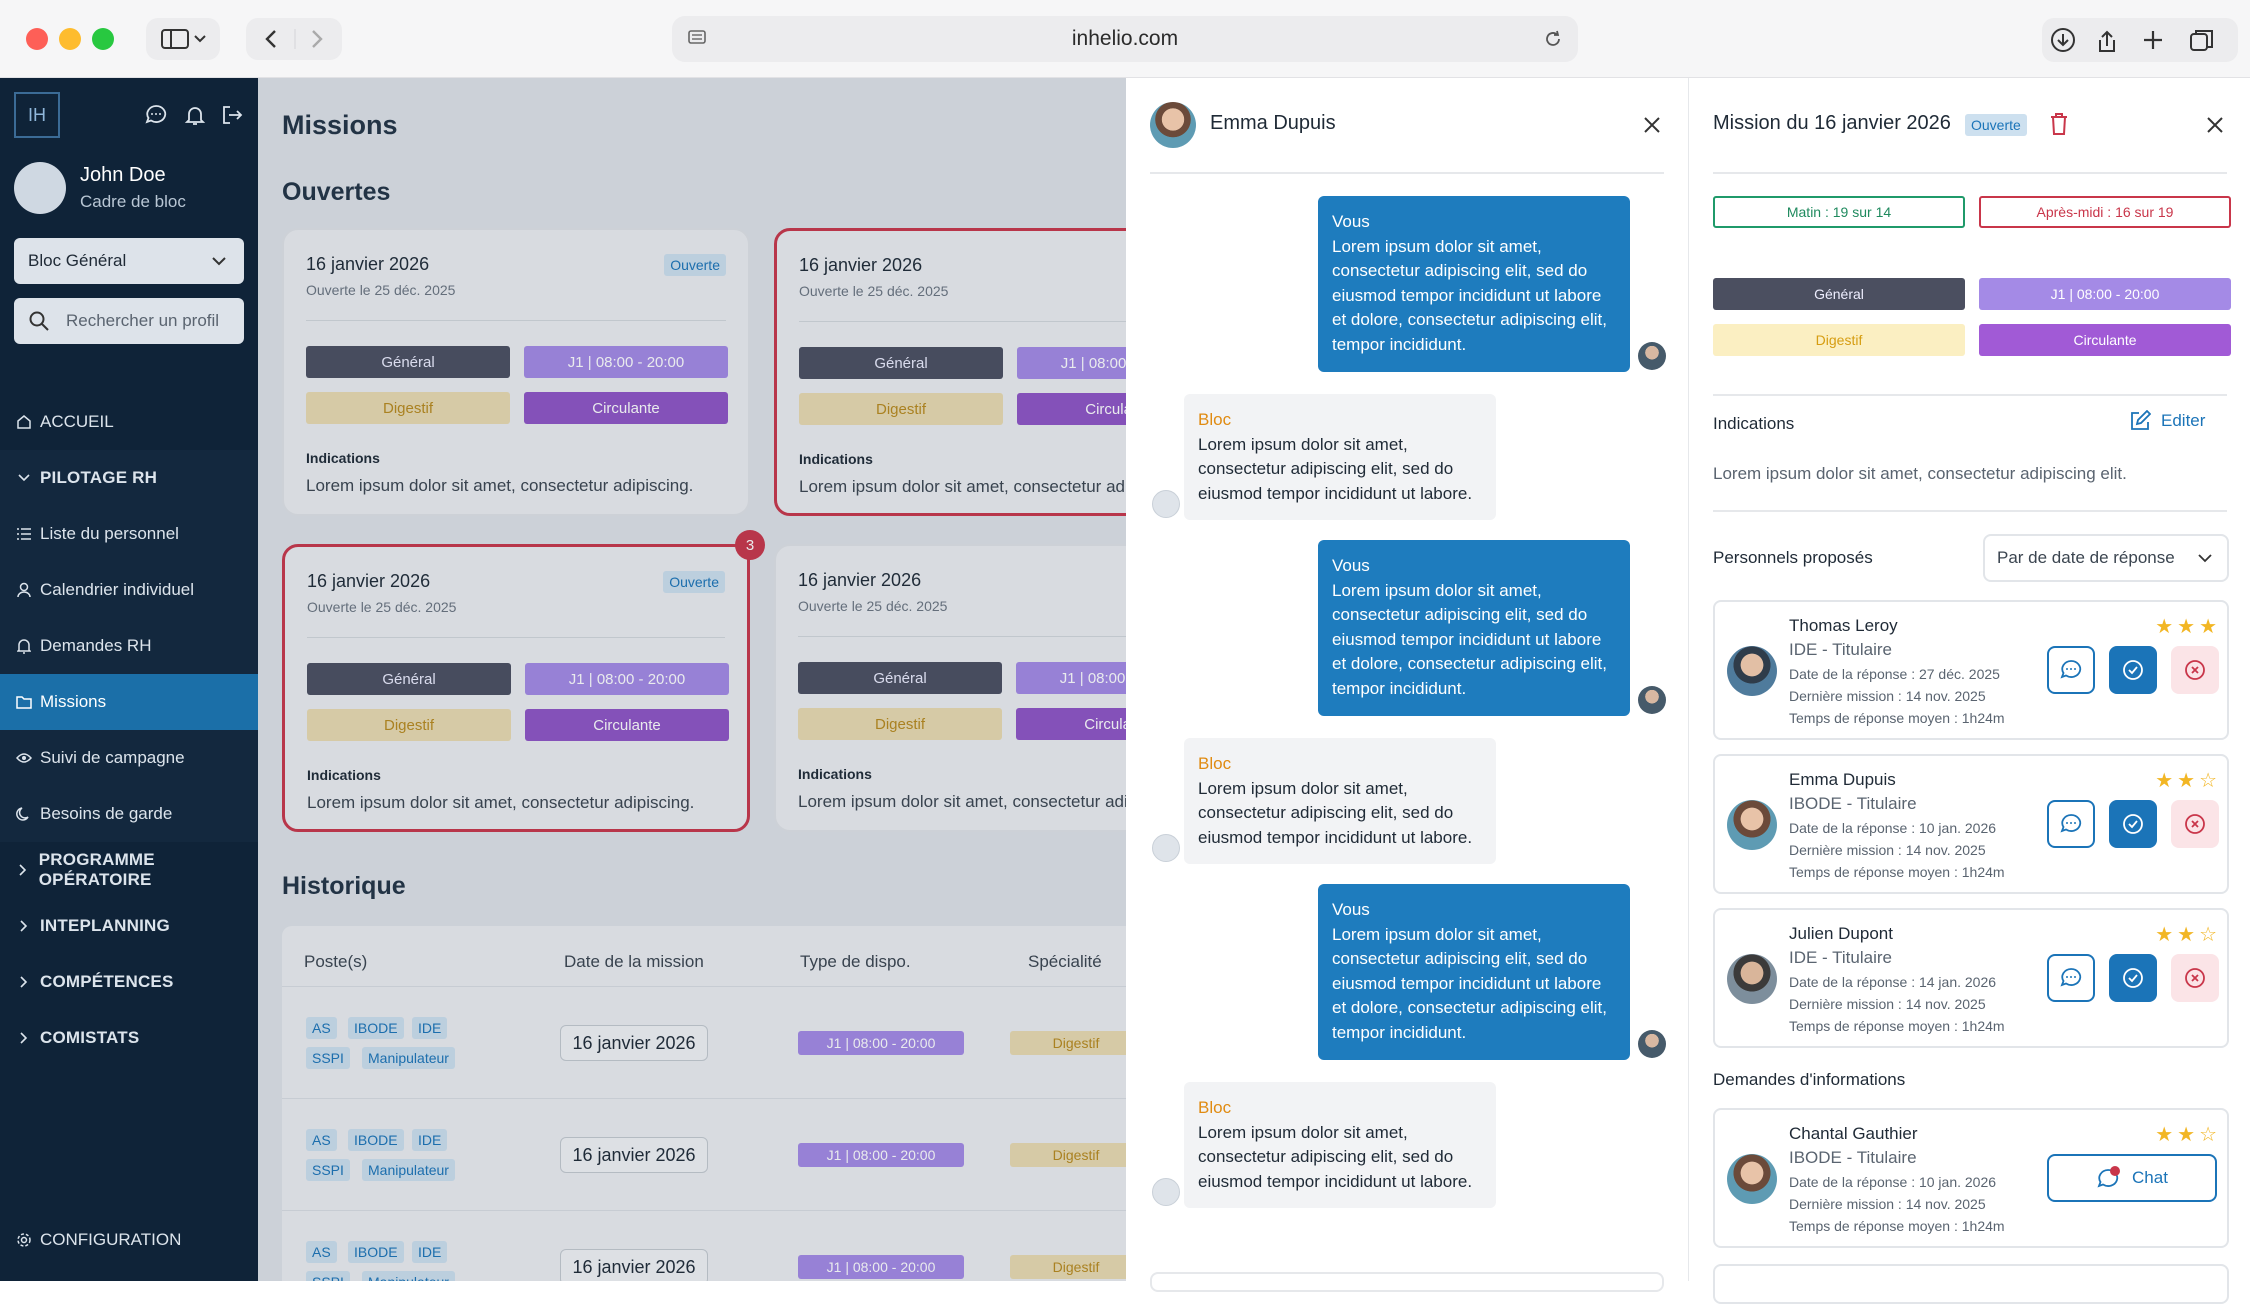  What do you see at coordinates (129, 870) in the screenshot?
I see `sidebar-item-programme-operatoire: PROGRAMME OPÉRATOIRE` at bounding box center [129, 870].